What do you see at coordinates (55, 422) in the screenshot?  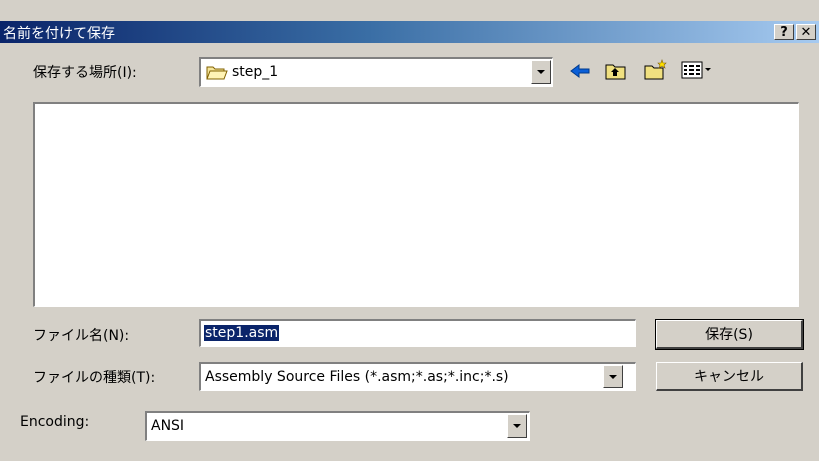 I see `encoding-label: Encoding:` at bounding box center [55, 422].